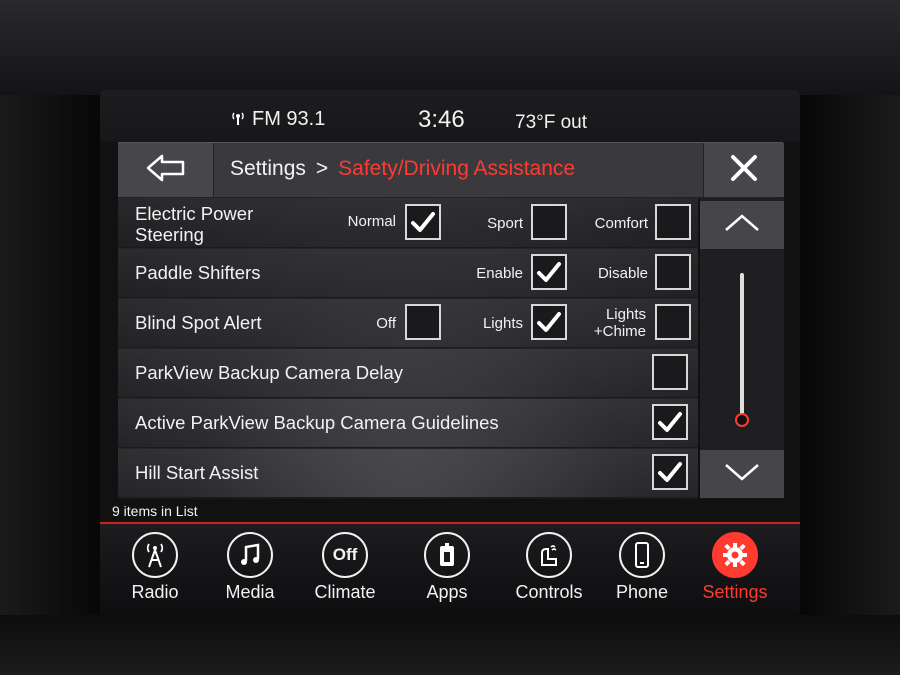 This screenshot has width=900, height=675. Describe the element at coordinates (155, 555) in the screenshot. I see `radio-tower-icon` at that location.